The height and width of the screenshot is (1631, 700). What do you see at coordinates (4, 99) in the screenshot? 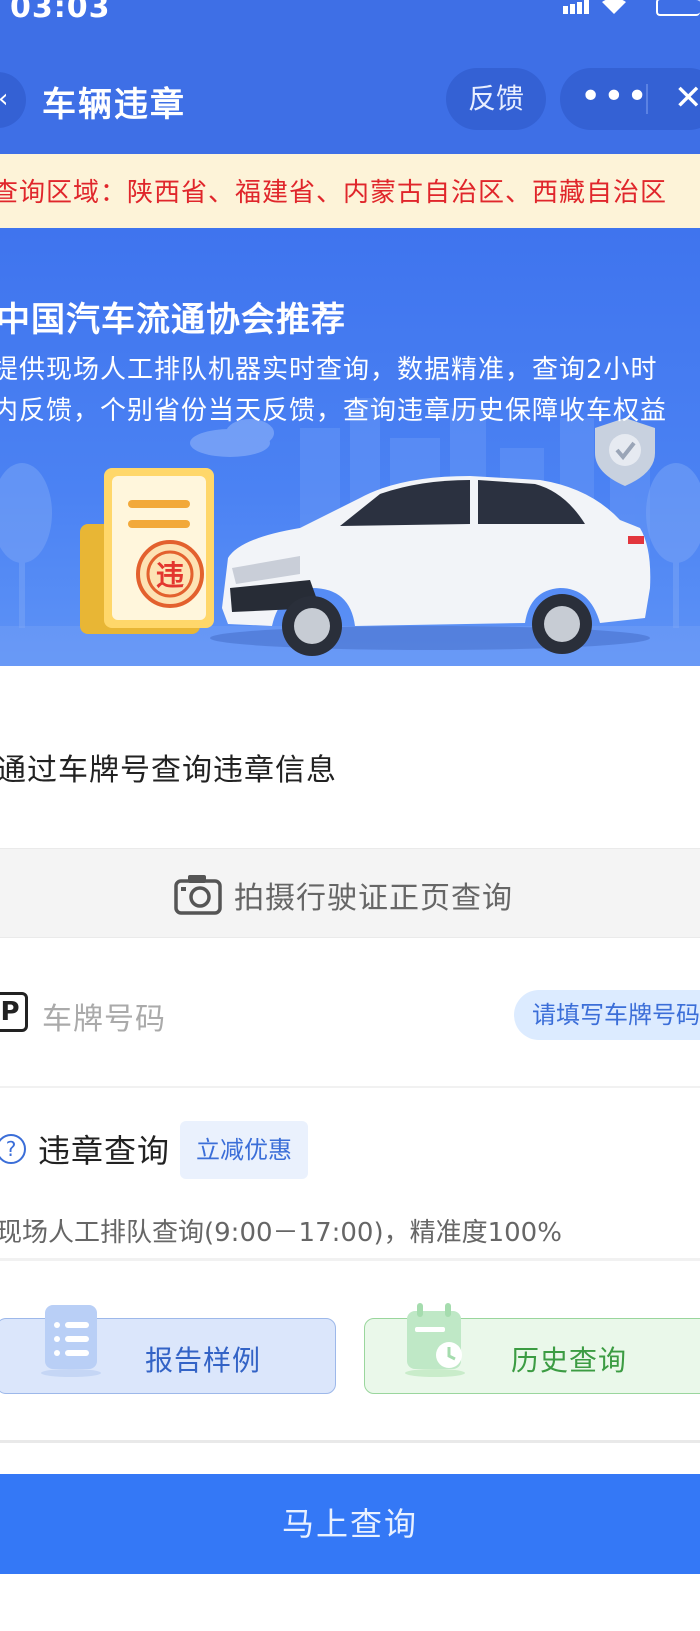
I see `back-icon: ‹` at bounding box center [4, 99].